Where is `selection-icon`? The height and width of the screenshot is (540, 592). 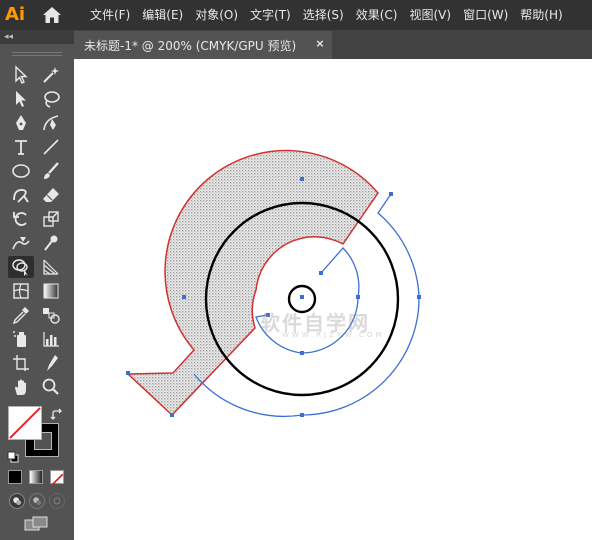 selection-icon is located at coordinates (21, 74).